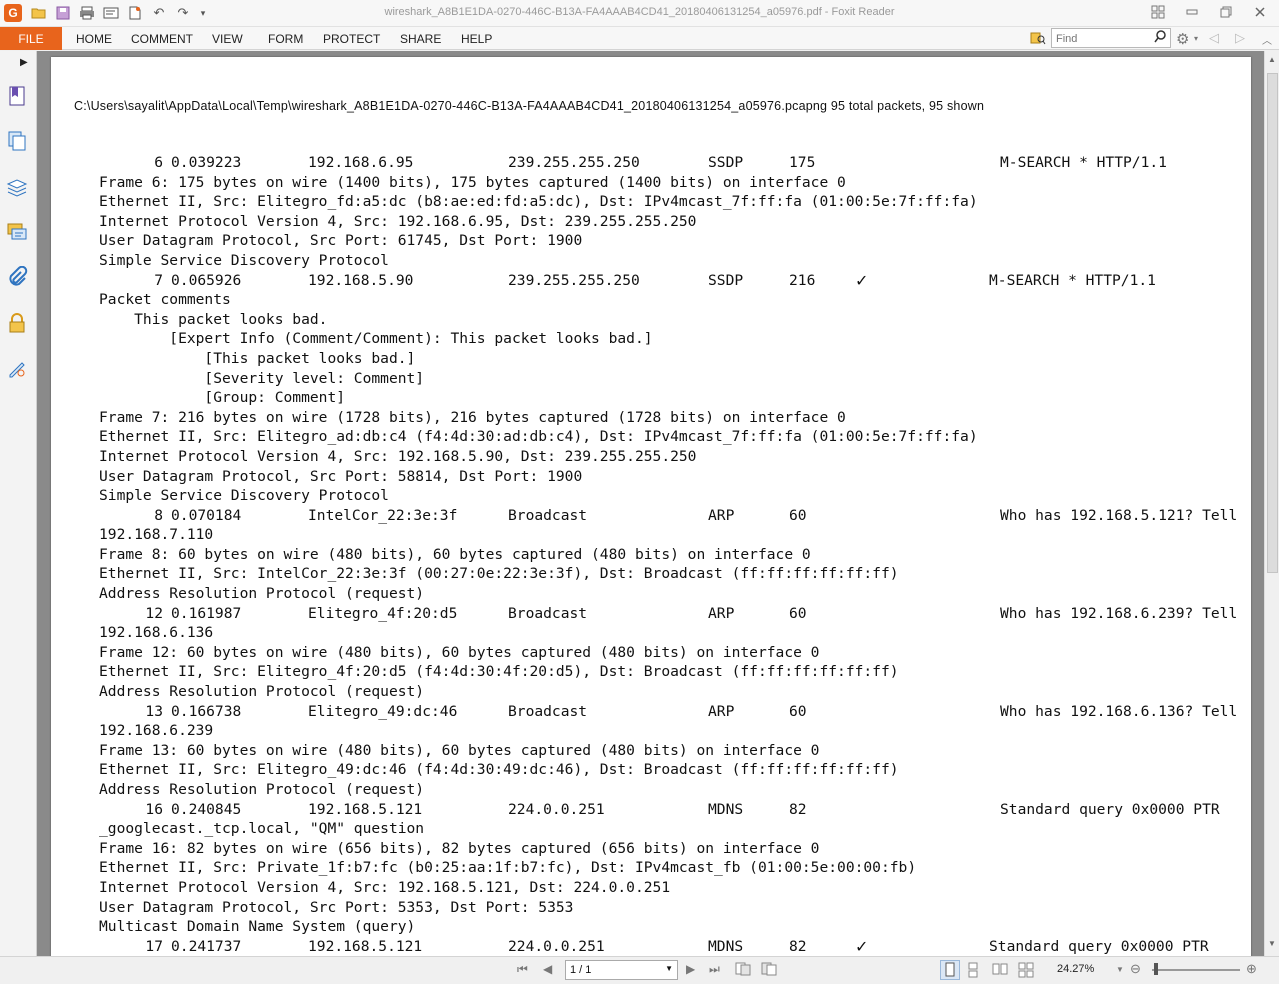 Image resolution: width=1279 pixels, height=984 pixels. Describe the element at coordinates (17, 96) in the screenshot. I see `bookmarks-icon` at that location.